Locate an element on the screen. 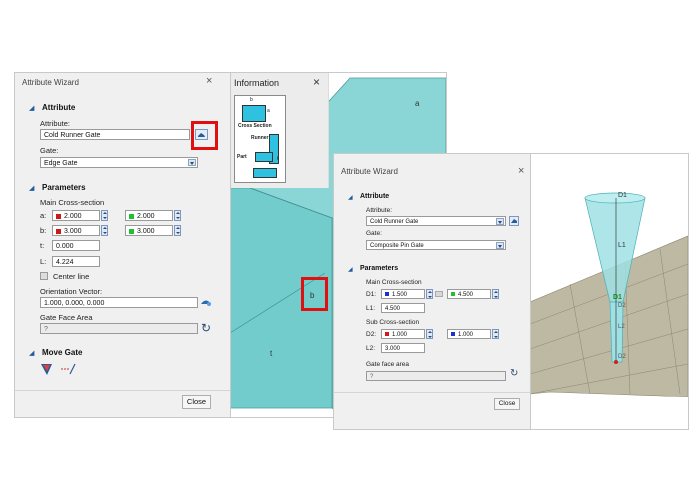 The height and width of the screenshot is (482, 700). information-title: Information is located at coordinates (257, 83).